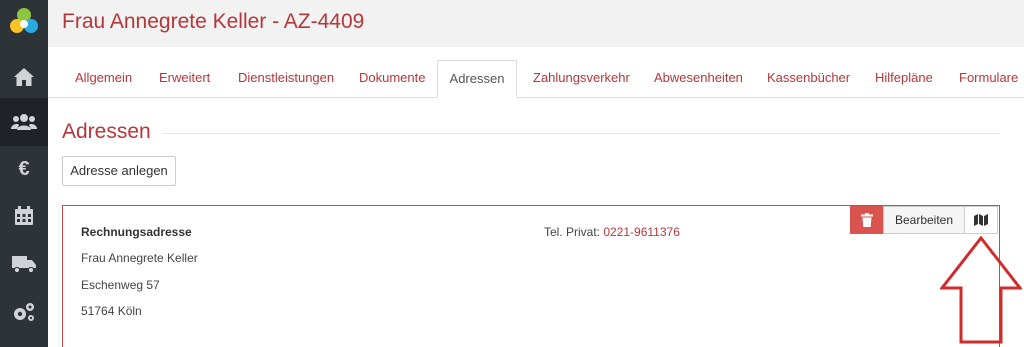 This screenshot has width=1024, height=347. What do you see at coordinates (139, 258) in the screenshot?
I see `address-name: Frau Annegrete Keller` at bounding box center [139, 258].